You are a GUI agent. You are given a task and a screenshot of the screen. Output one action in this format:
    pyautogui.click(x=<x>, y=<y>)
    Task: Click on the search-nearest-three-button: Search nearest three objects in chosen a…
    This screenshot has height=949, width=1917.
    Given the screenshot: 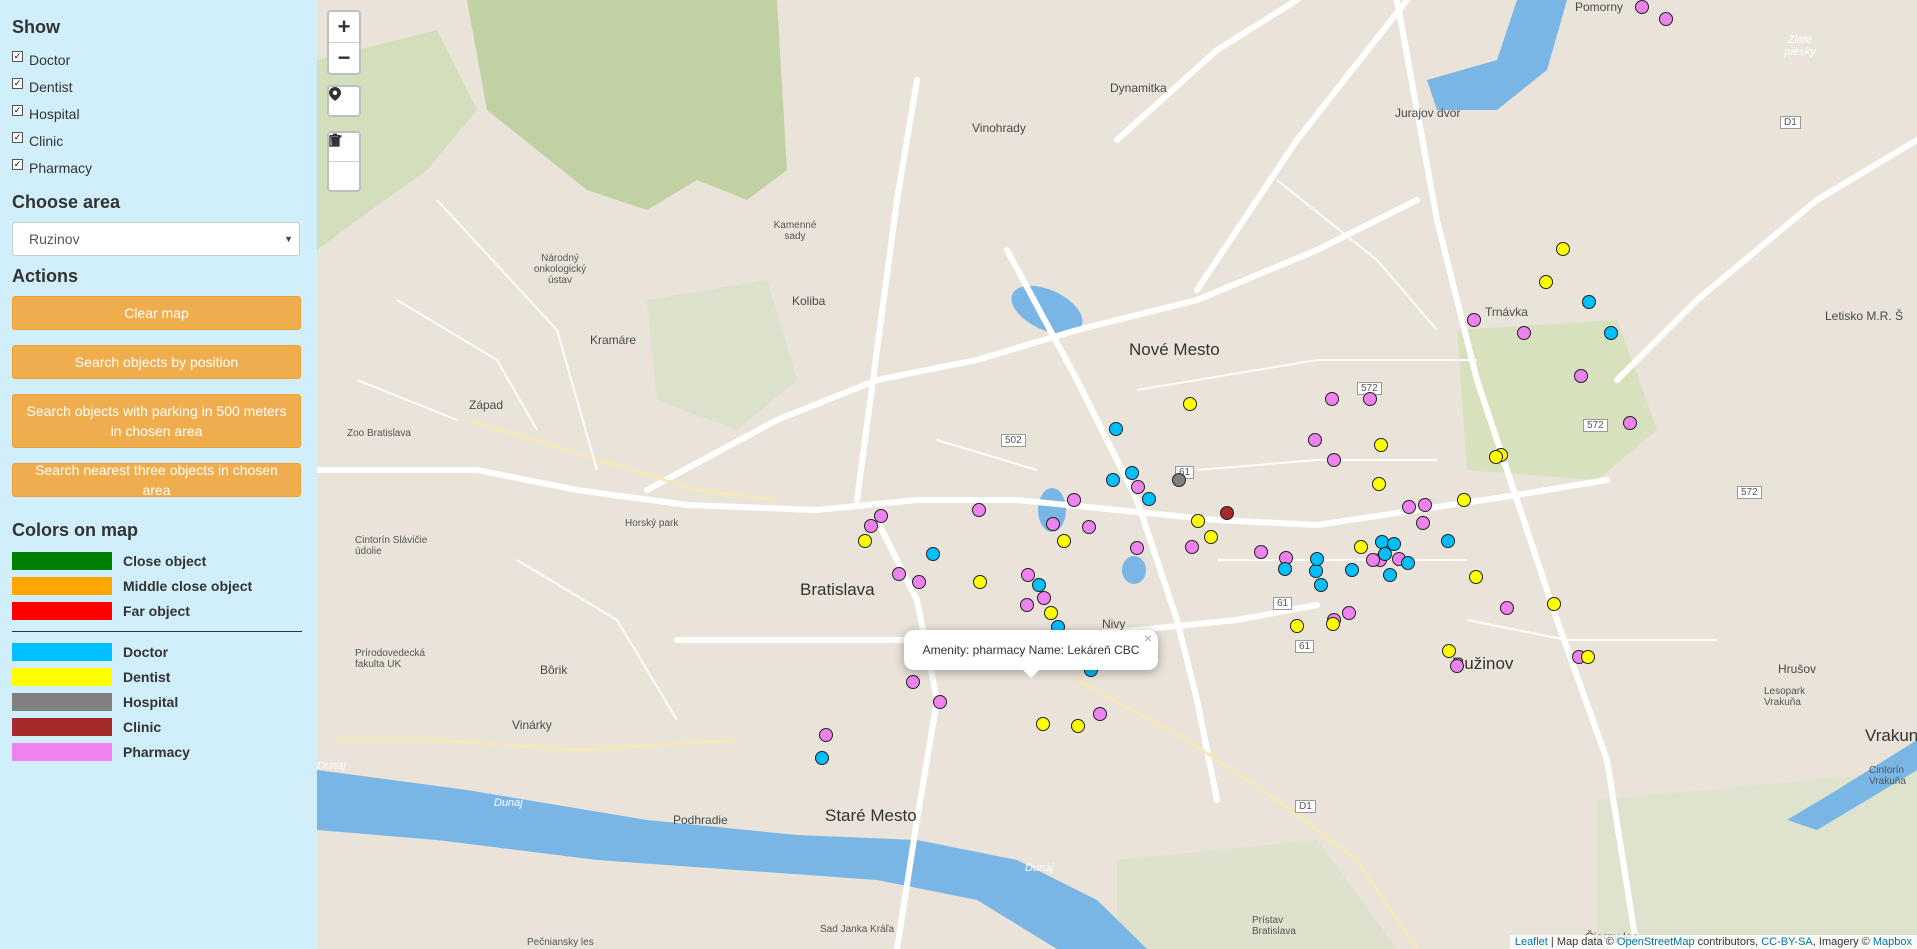 What is the action you would take?
    pyautogui.click(x=156, y=480)
    